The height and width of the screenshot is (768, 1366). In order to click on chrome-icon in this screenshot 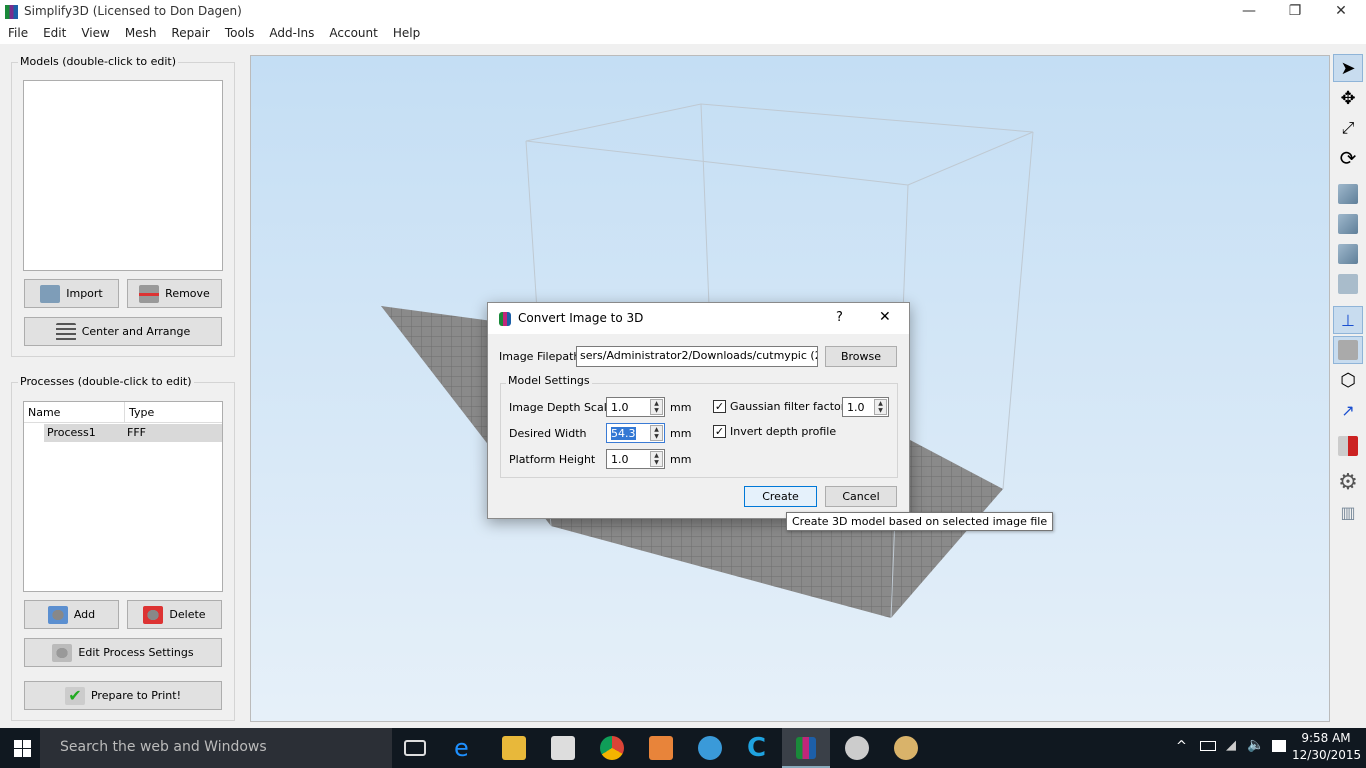, I will do `click(612, 748)`.